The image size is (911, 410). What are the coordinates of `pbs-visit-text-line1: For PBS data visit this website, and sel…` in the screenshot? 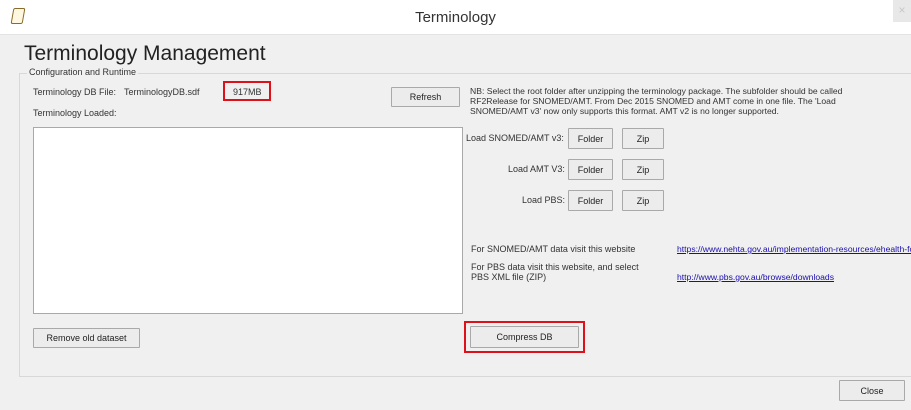 It's located at (555, 267).